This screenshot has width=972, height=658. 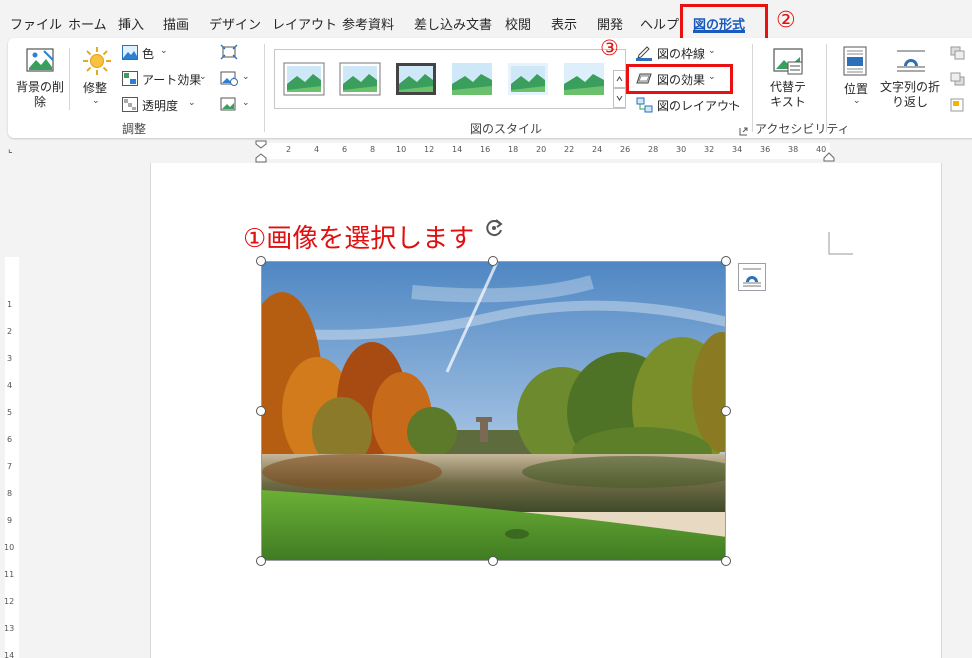 What do you see at coordinates (131, 23) in the screenshot?
I see `tab-insert: 挿入` at bounding box center [131, 23].